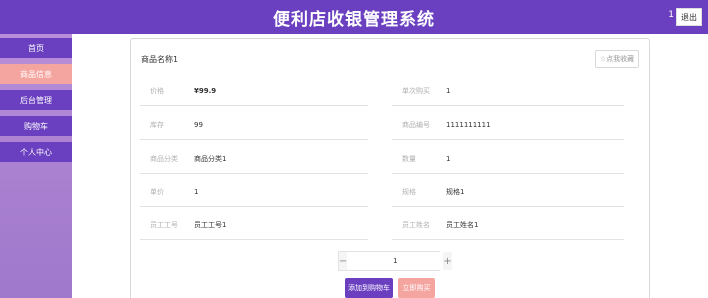 This screenshot has width=708, height=298. Describe the element at coordinates (354, 19) in the screenshot. I see `app-title: 便利店收银管理系统` at that location.